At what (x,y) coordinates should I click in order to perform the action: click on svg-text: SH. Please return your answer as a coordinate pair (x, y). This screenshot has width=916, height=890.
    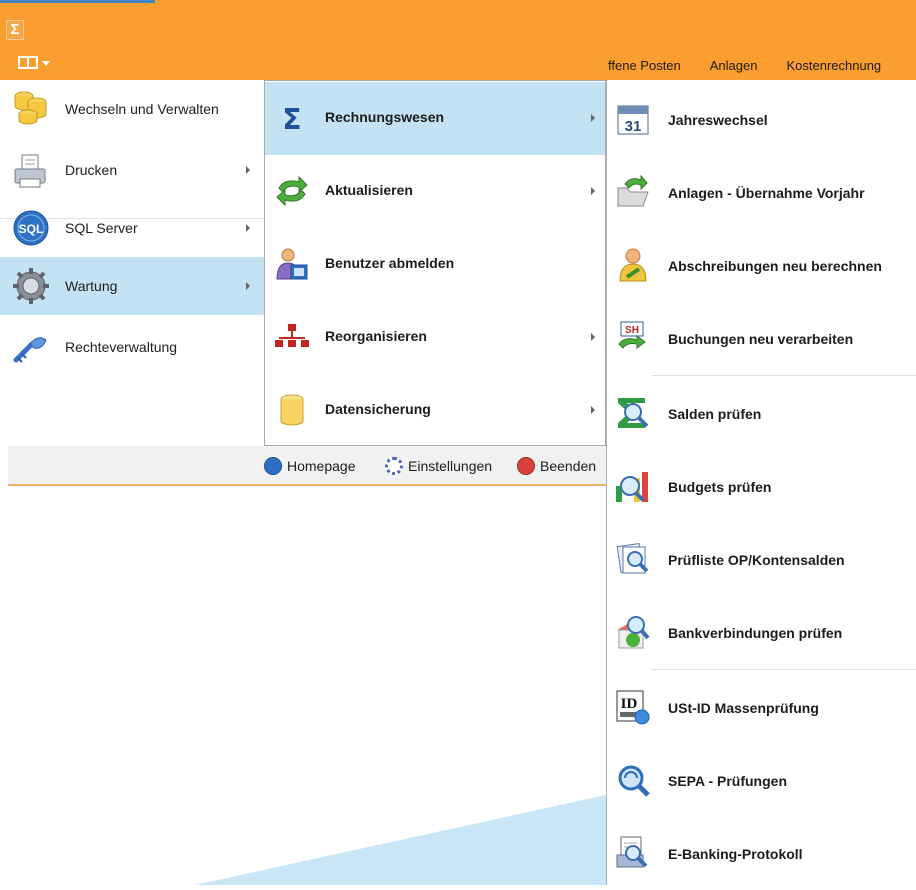
    Looking at the image, I should click on (632, 330).